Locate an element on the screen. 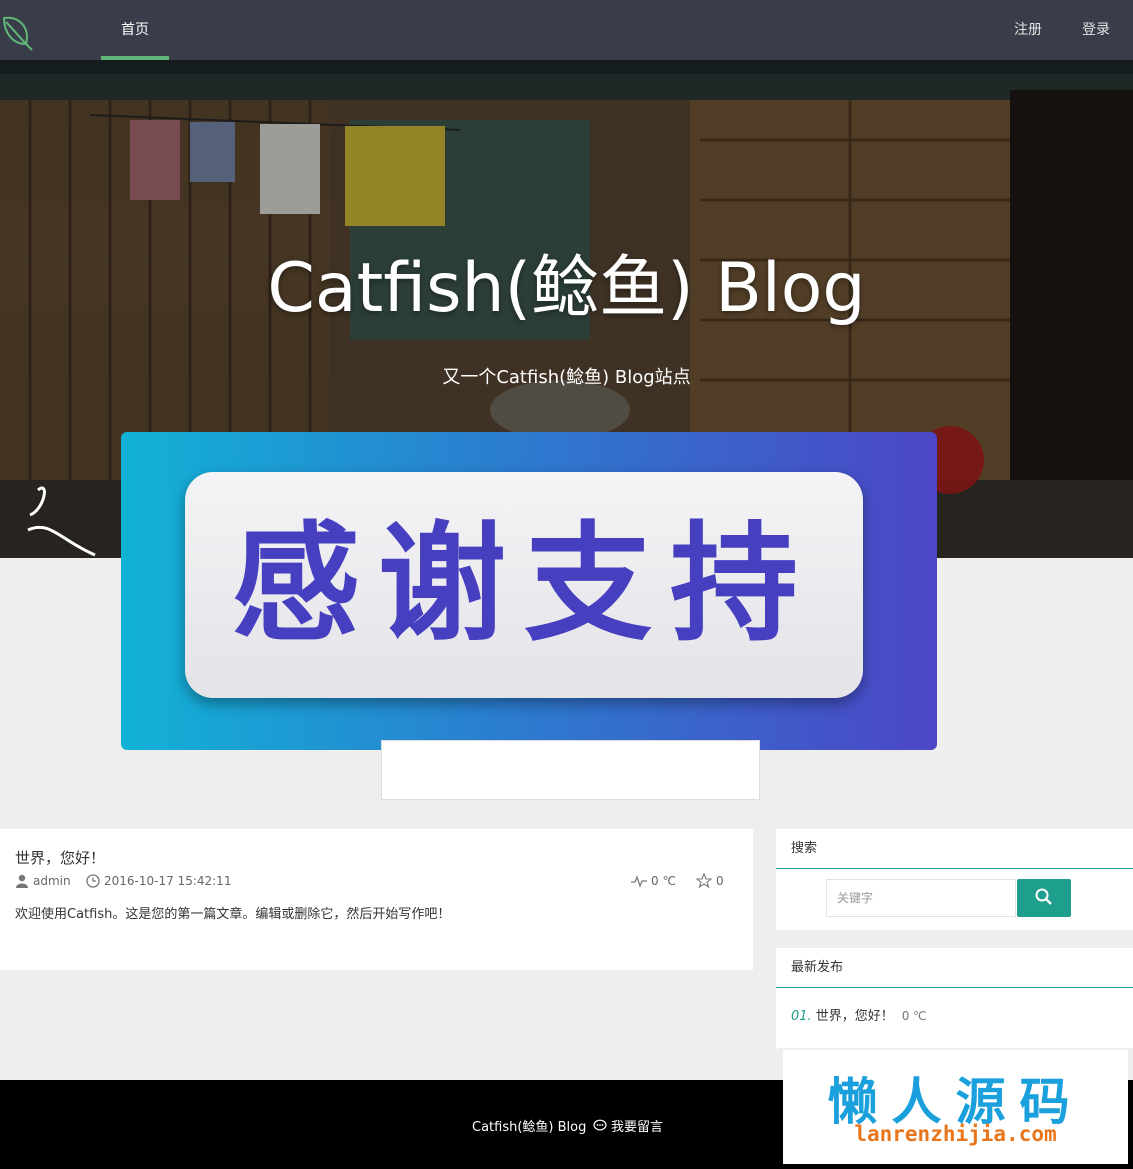 This screenshot has height=1169, width=1133. pulse-icon is located at coordinates (639, 881).